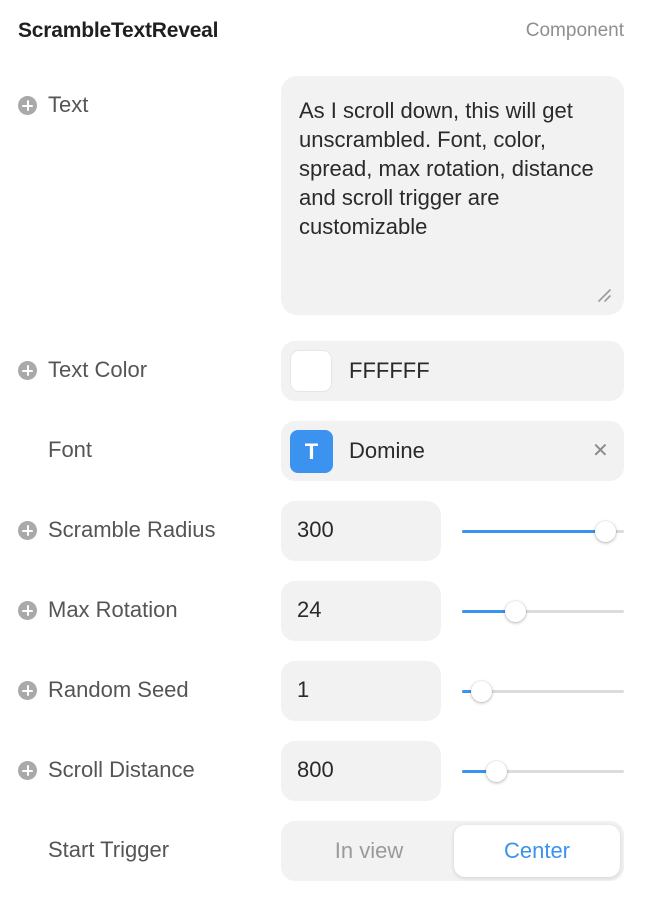 The width and height of the screenshot is (646, 900). Describe the element at coordinates (361, 611) in the screenshot. I see `max-rotation-input: 24` at that location.